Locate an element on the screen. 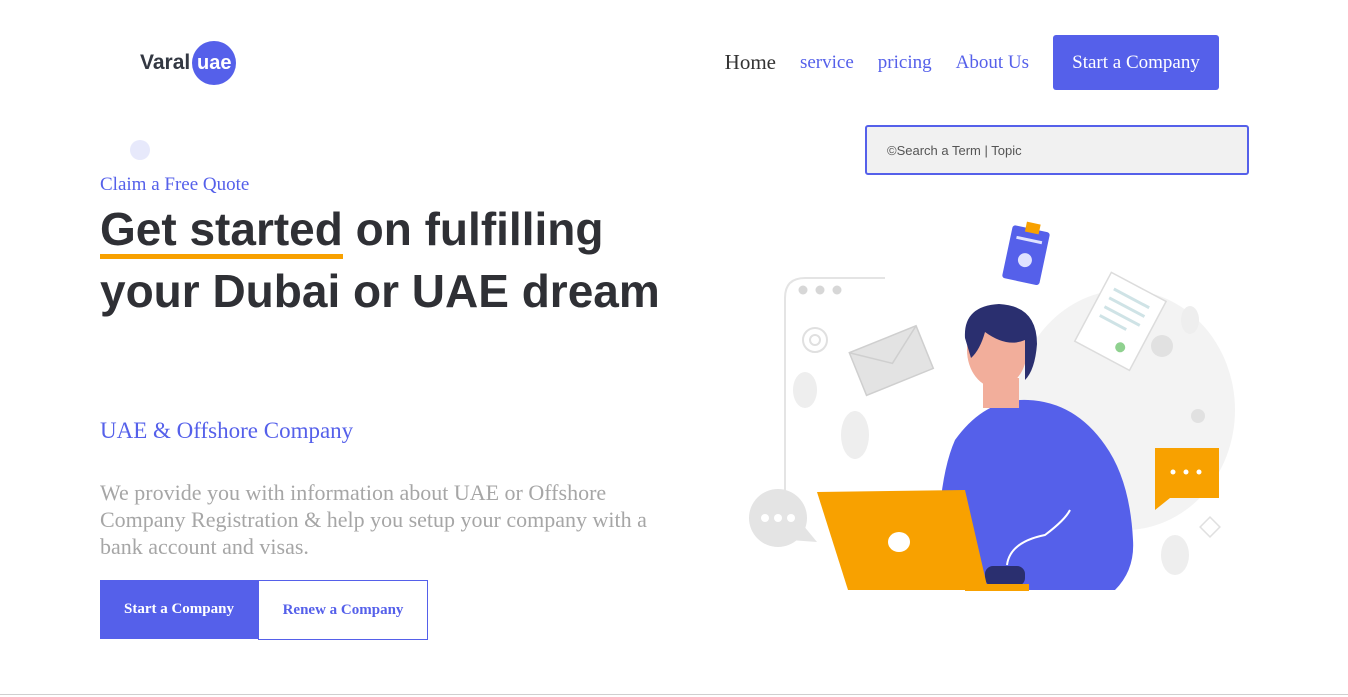 The height and width of the screenshot is (697, 1348). hero-subhead: UAE & Offshore Company is located at coordinates (227, 430).